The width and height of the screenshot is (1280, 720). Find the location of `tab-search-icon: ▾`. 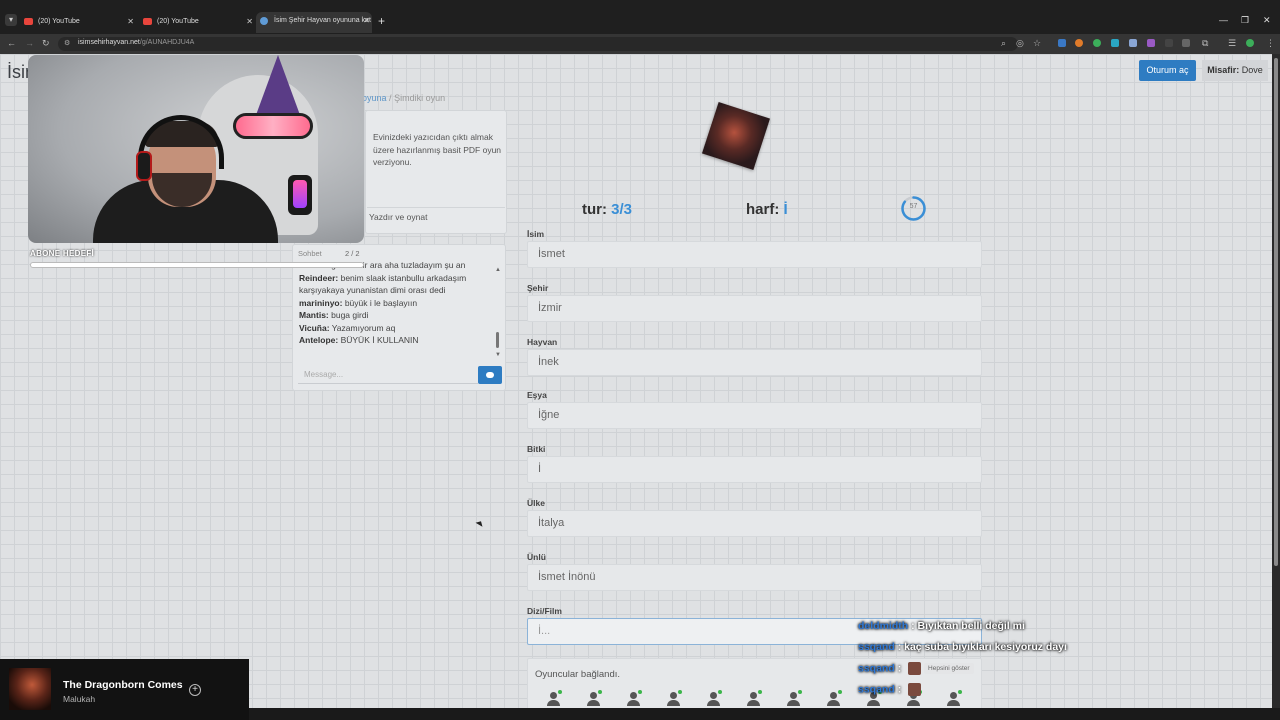

tab-search-icon: ▾ is located at coordinates (11, 20).